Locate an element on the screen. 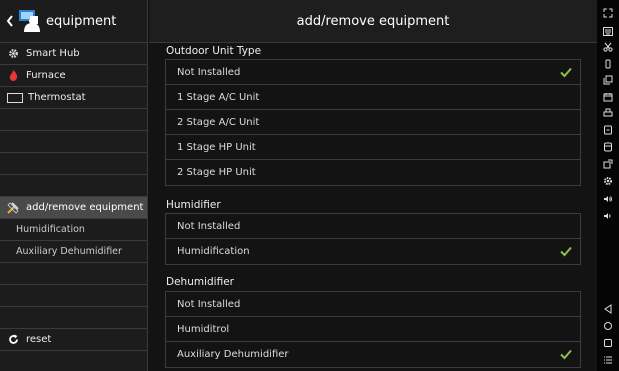  nav-item-furnace: Furnace is located at coordinates (73, 76).